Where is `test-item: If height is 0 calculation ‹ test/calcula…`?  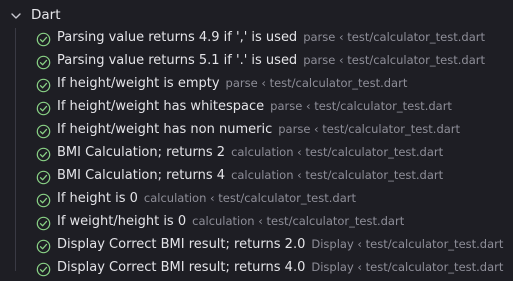
test-item: If height is 0 calculation ‹ test/calcula… is located at coordinates (256, 200).